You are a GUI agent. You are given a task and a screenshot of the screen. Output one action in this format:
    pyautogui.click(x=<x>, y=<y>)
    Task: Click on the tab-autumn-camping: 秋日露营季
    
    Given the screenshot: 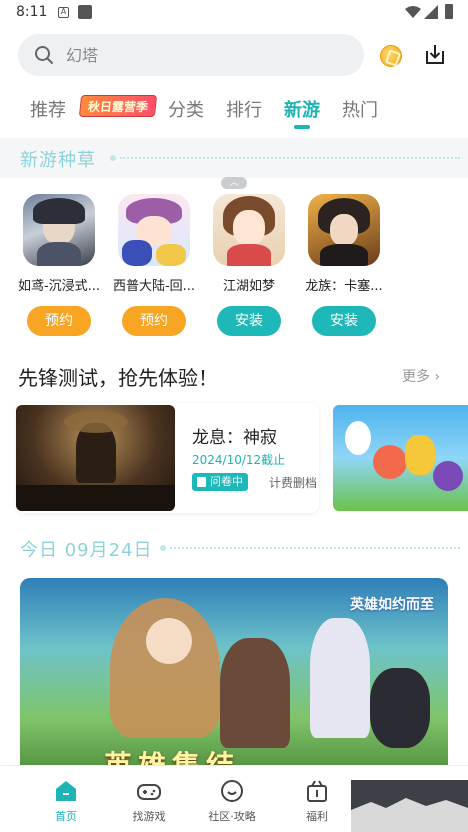 What is the action you would take?
    pyautogui.click(x=118, y=106)
    